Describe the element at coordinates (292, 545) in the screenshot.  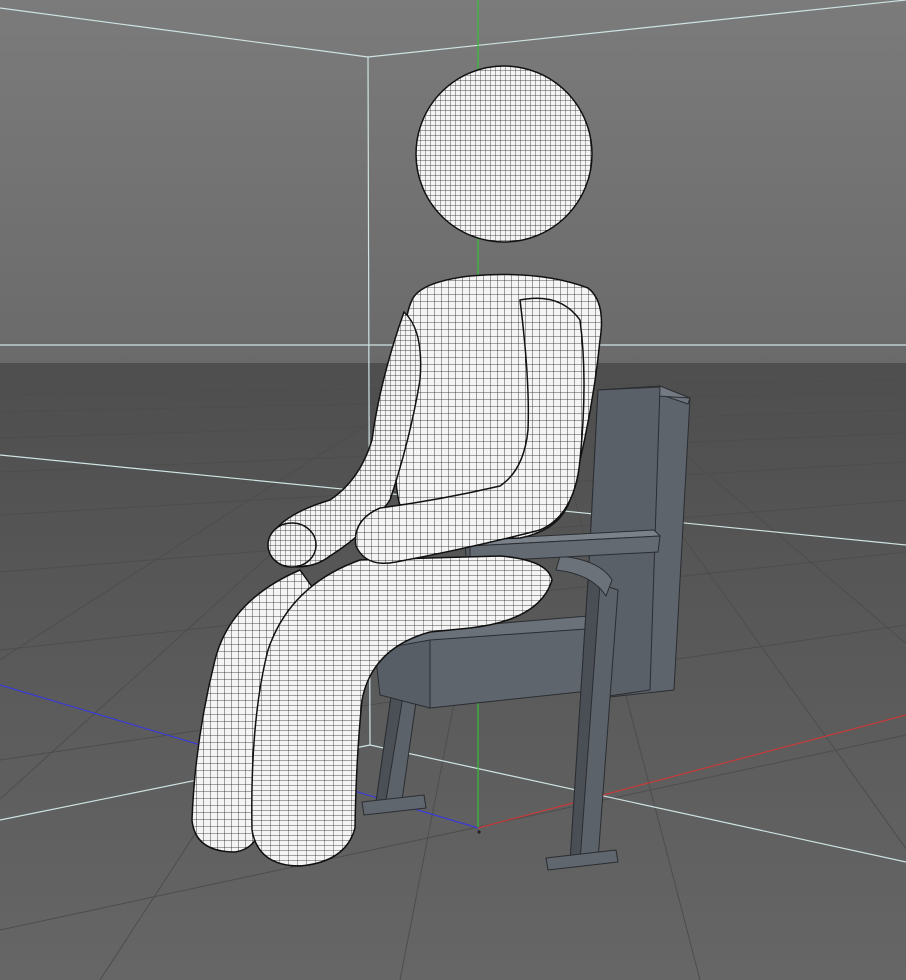
I see `figure-hand-back` at that location.